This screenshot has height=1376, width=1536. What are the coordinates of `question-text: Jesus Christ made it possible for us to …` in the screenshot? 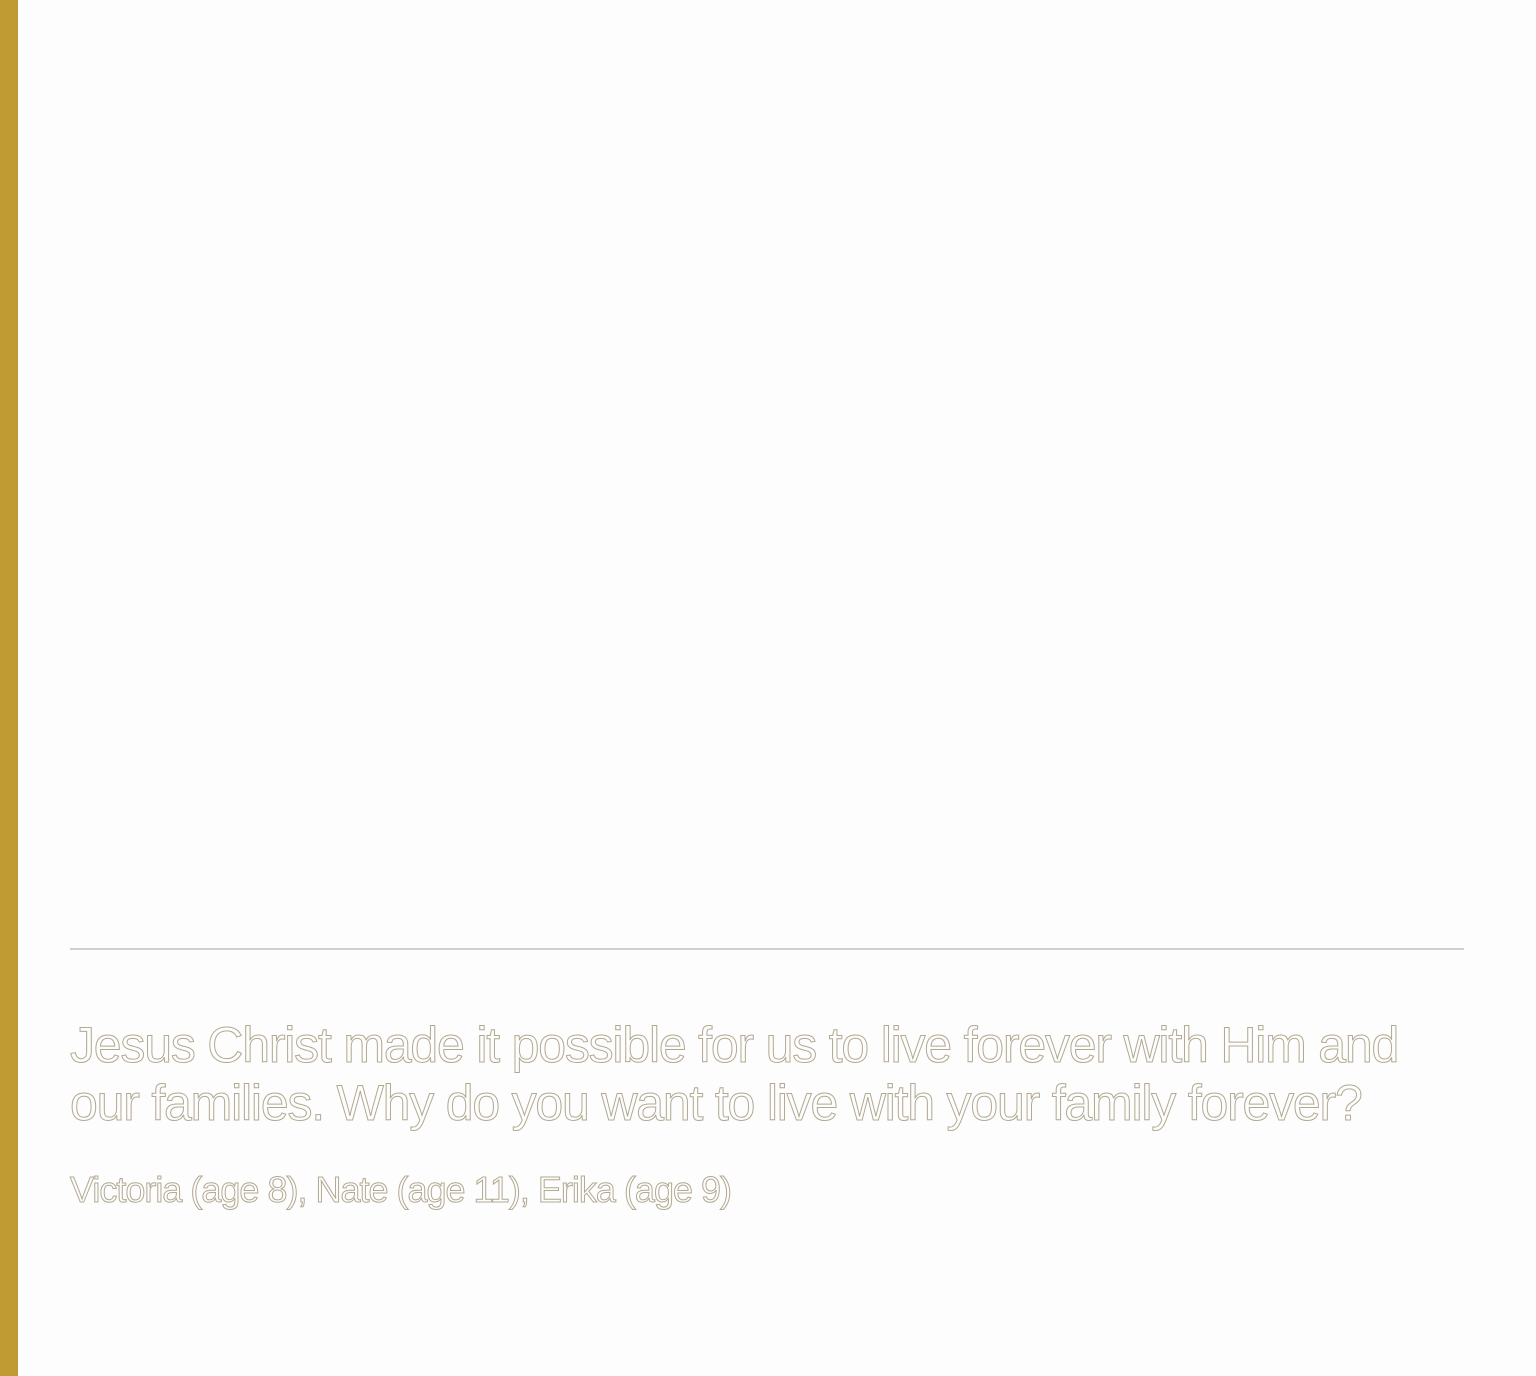 It's located at (735, 1074).